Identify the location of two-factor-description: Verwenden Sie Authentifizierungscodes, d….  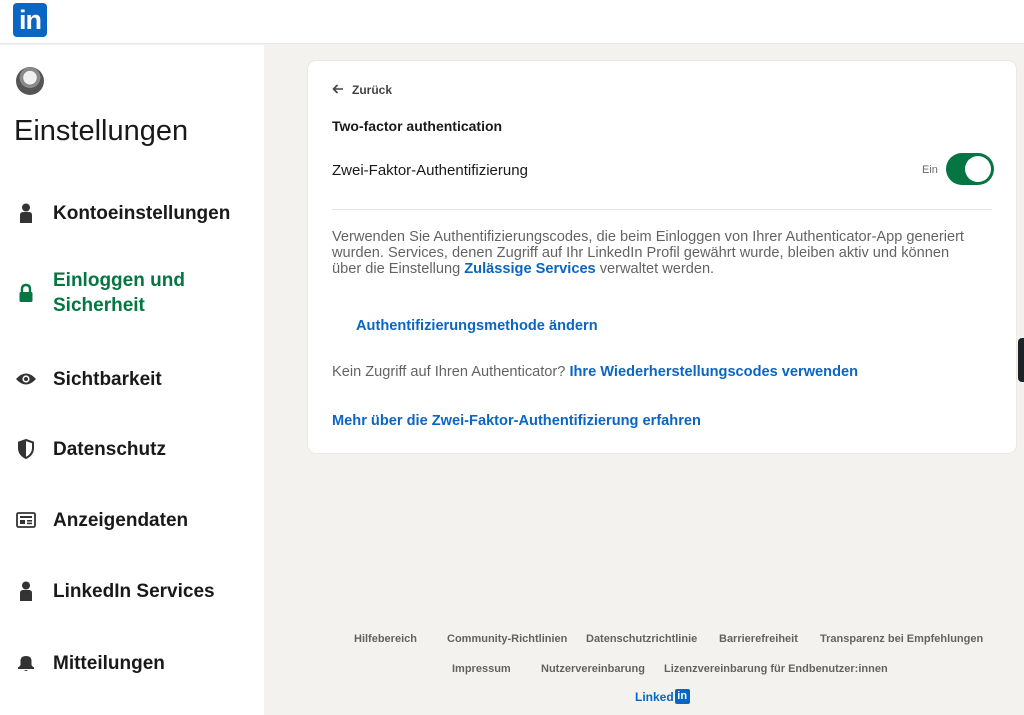
(657, 253).